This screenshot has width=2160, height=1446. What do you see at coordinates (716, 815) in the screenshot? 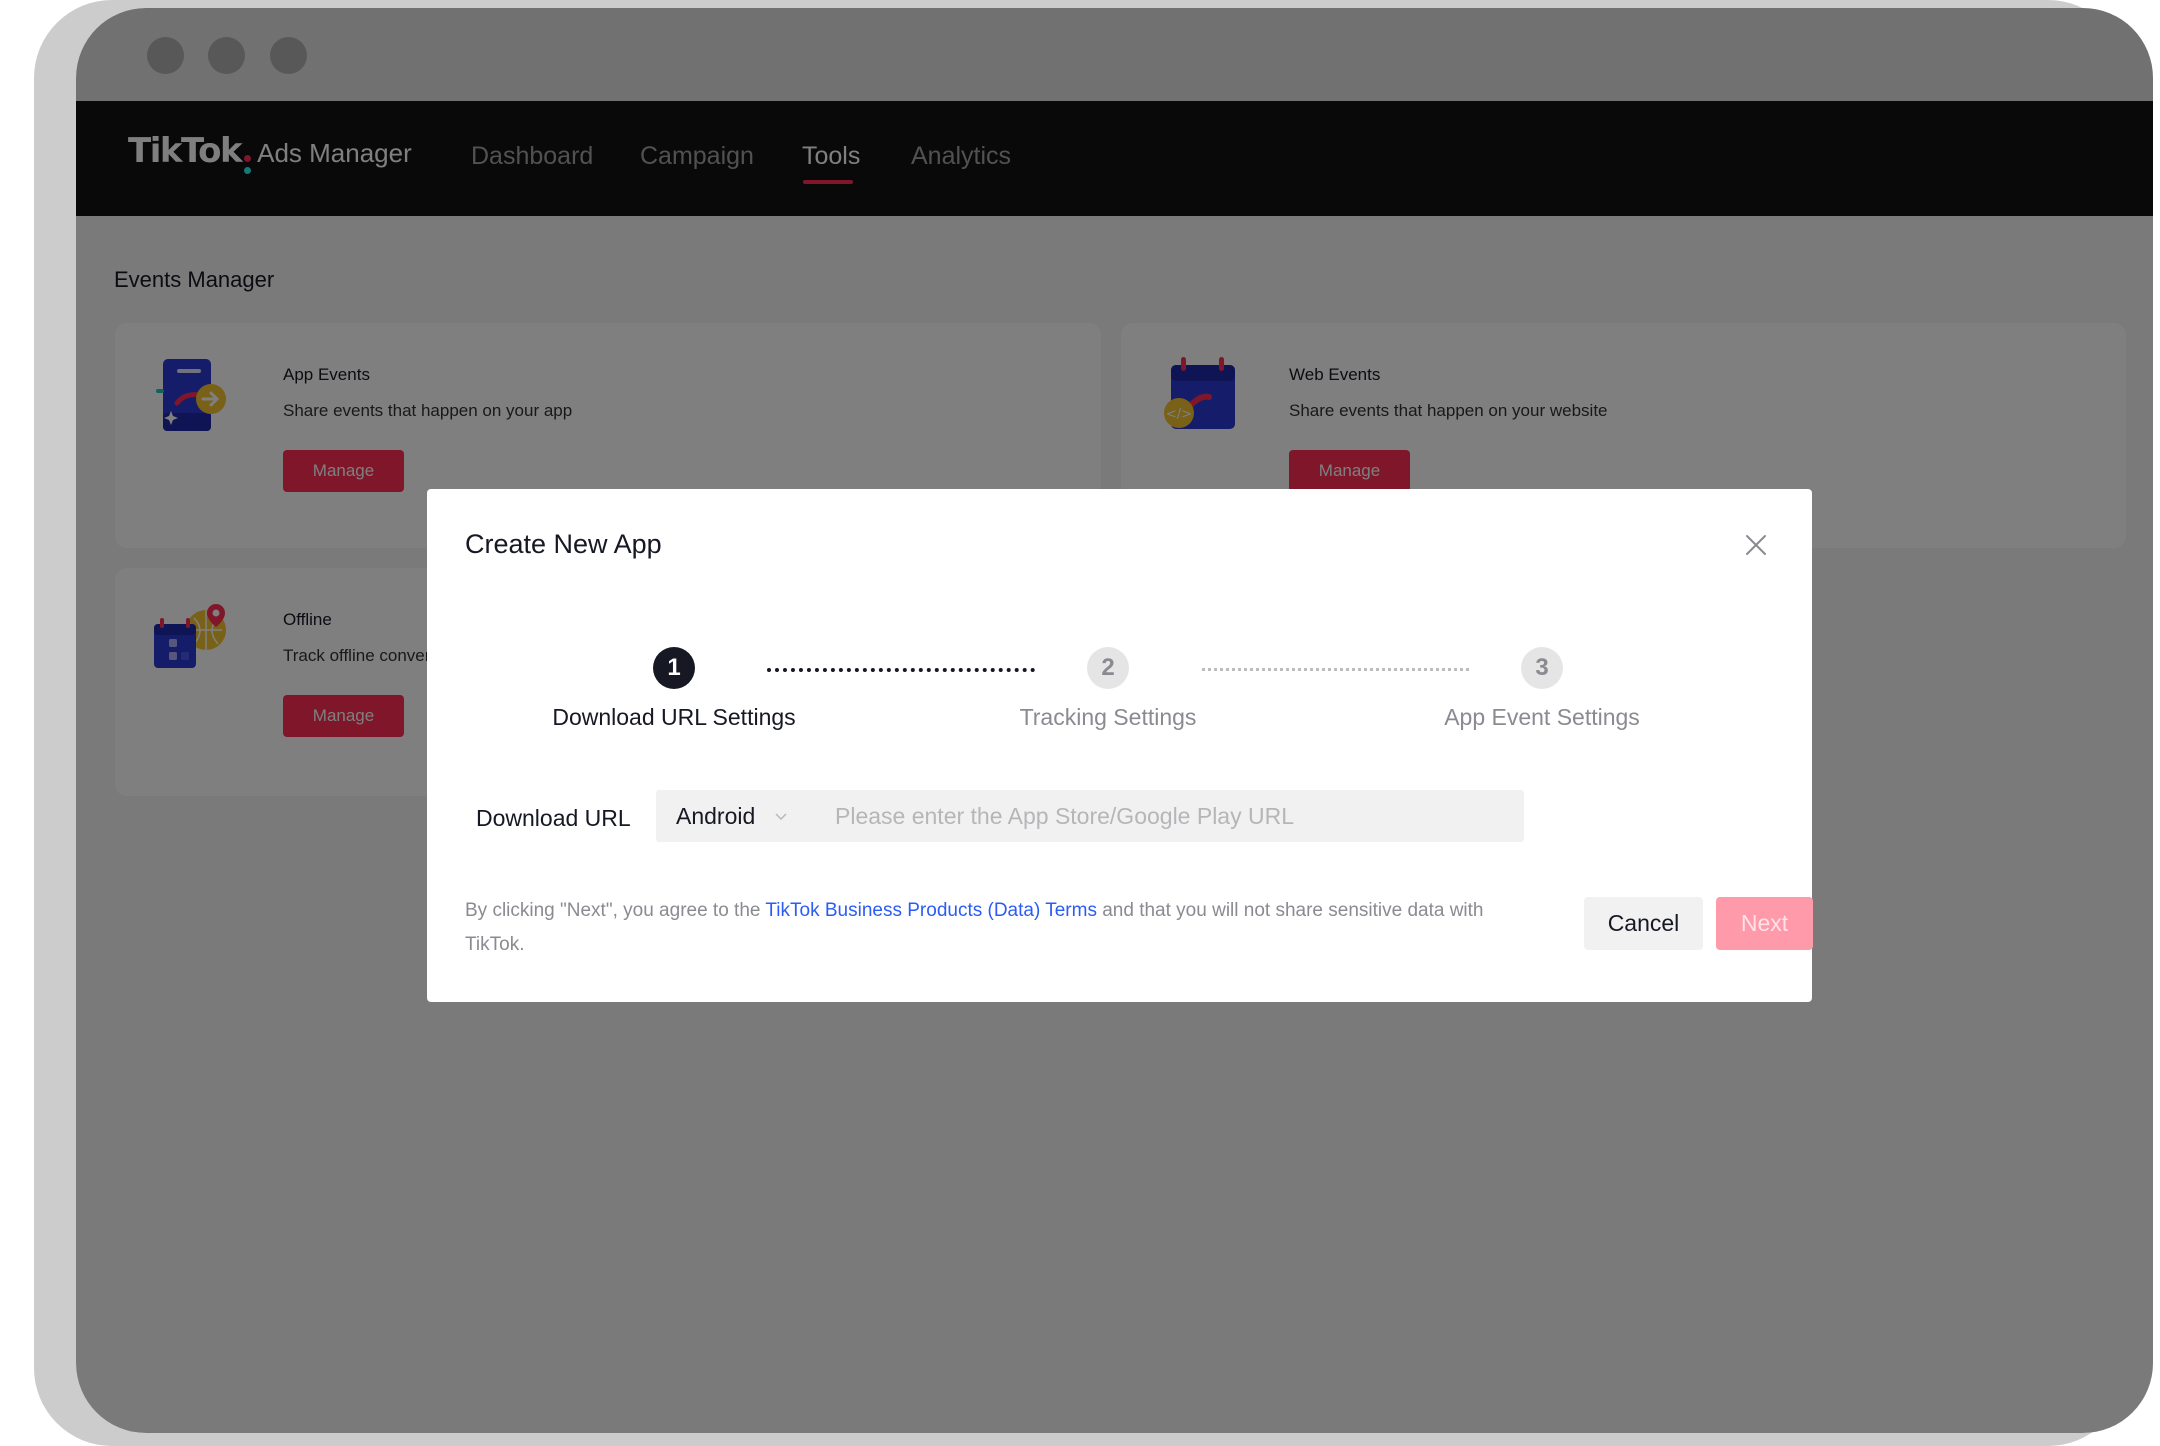
I see `platform-value: Android` at bounding box center [716, 815].